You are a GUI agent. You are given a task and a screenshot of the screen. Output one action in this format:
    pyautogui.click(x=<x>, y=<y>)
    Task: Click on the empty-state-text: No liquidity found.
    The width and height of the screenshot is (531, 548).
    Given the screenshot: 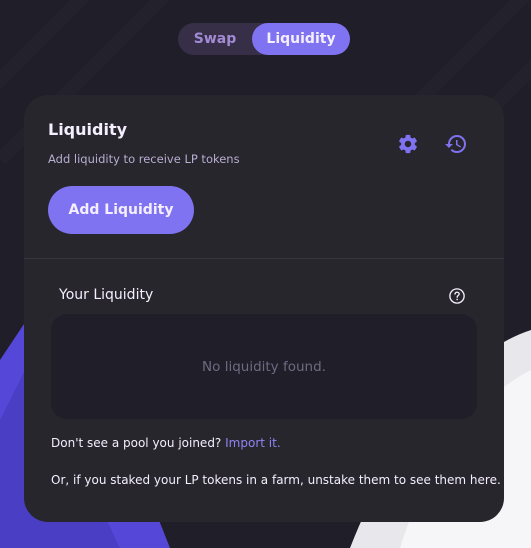 What is the action you would take?
    pyautogui.click(x=264, y=366)
    